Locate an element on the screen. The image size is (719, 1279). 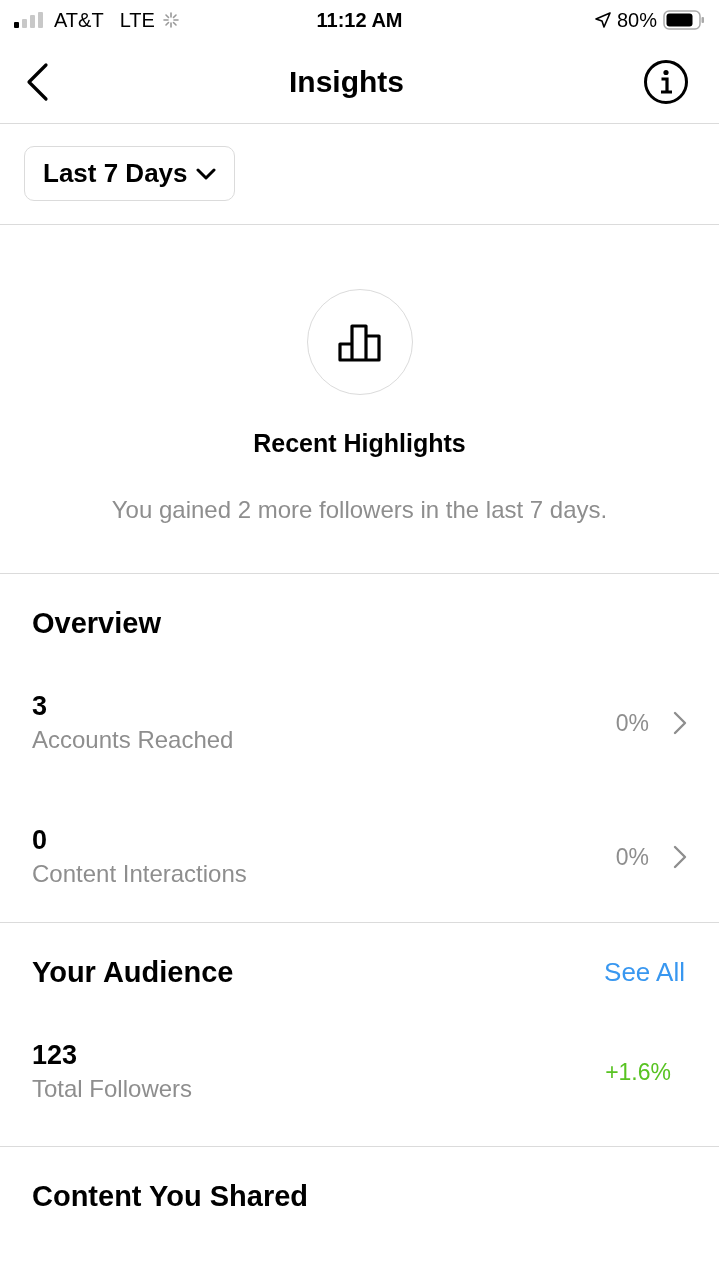
clock-time: 11:12 AM is located at coordinates (359, 20).